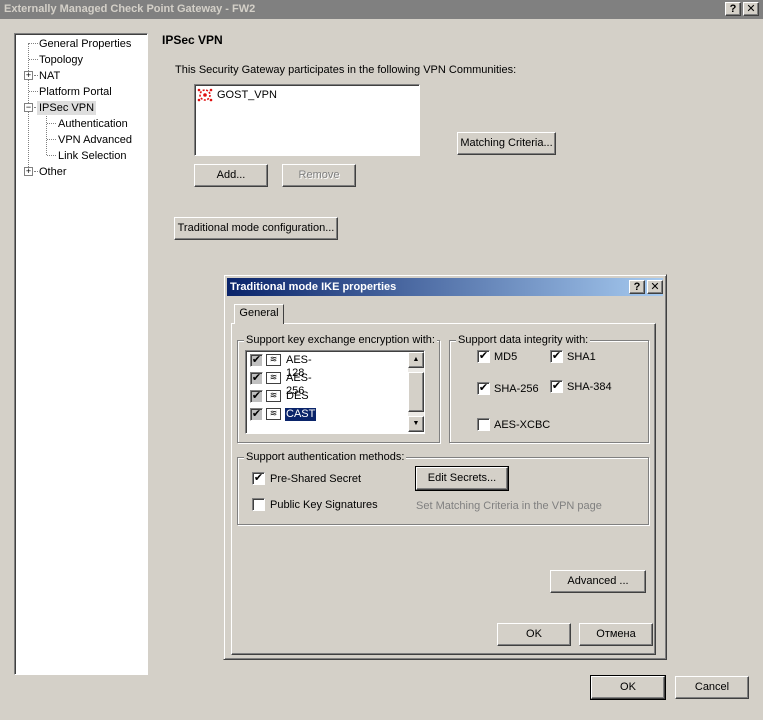  Describe the element at coordinates (61, 60) in the screenshot. I see `tree-item-topology: Topology` at that location.